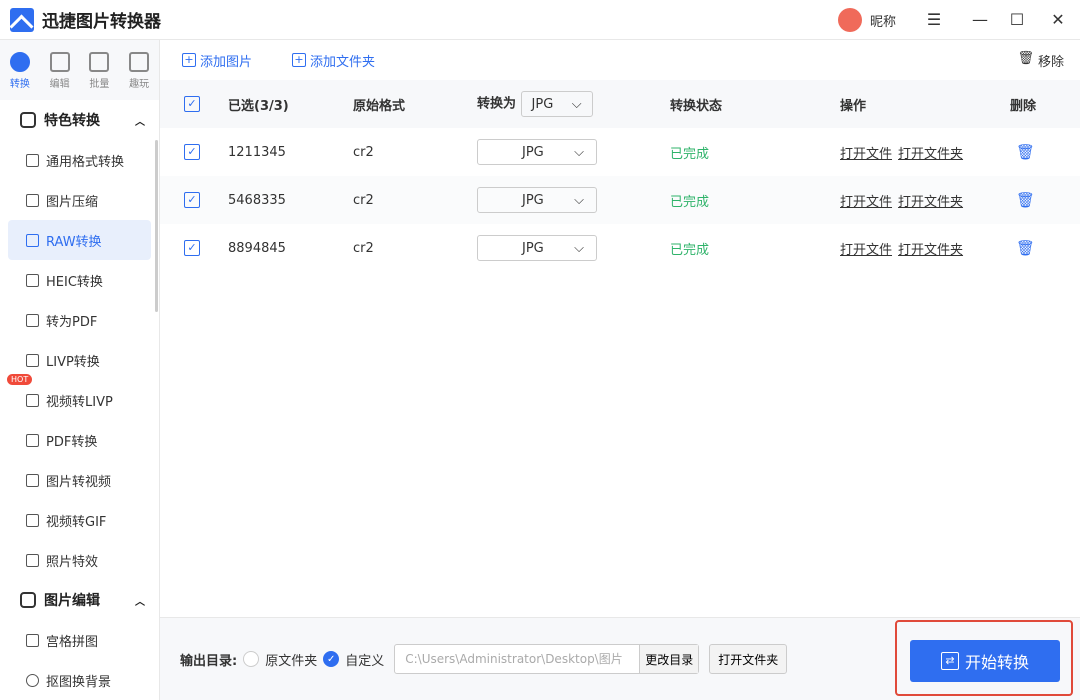  What do you see at coordinates (72, 202) in the screenshot?
I see `item-label: 图片压缩` at bounding box center [72, 202].